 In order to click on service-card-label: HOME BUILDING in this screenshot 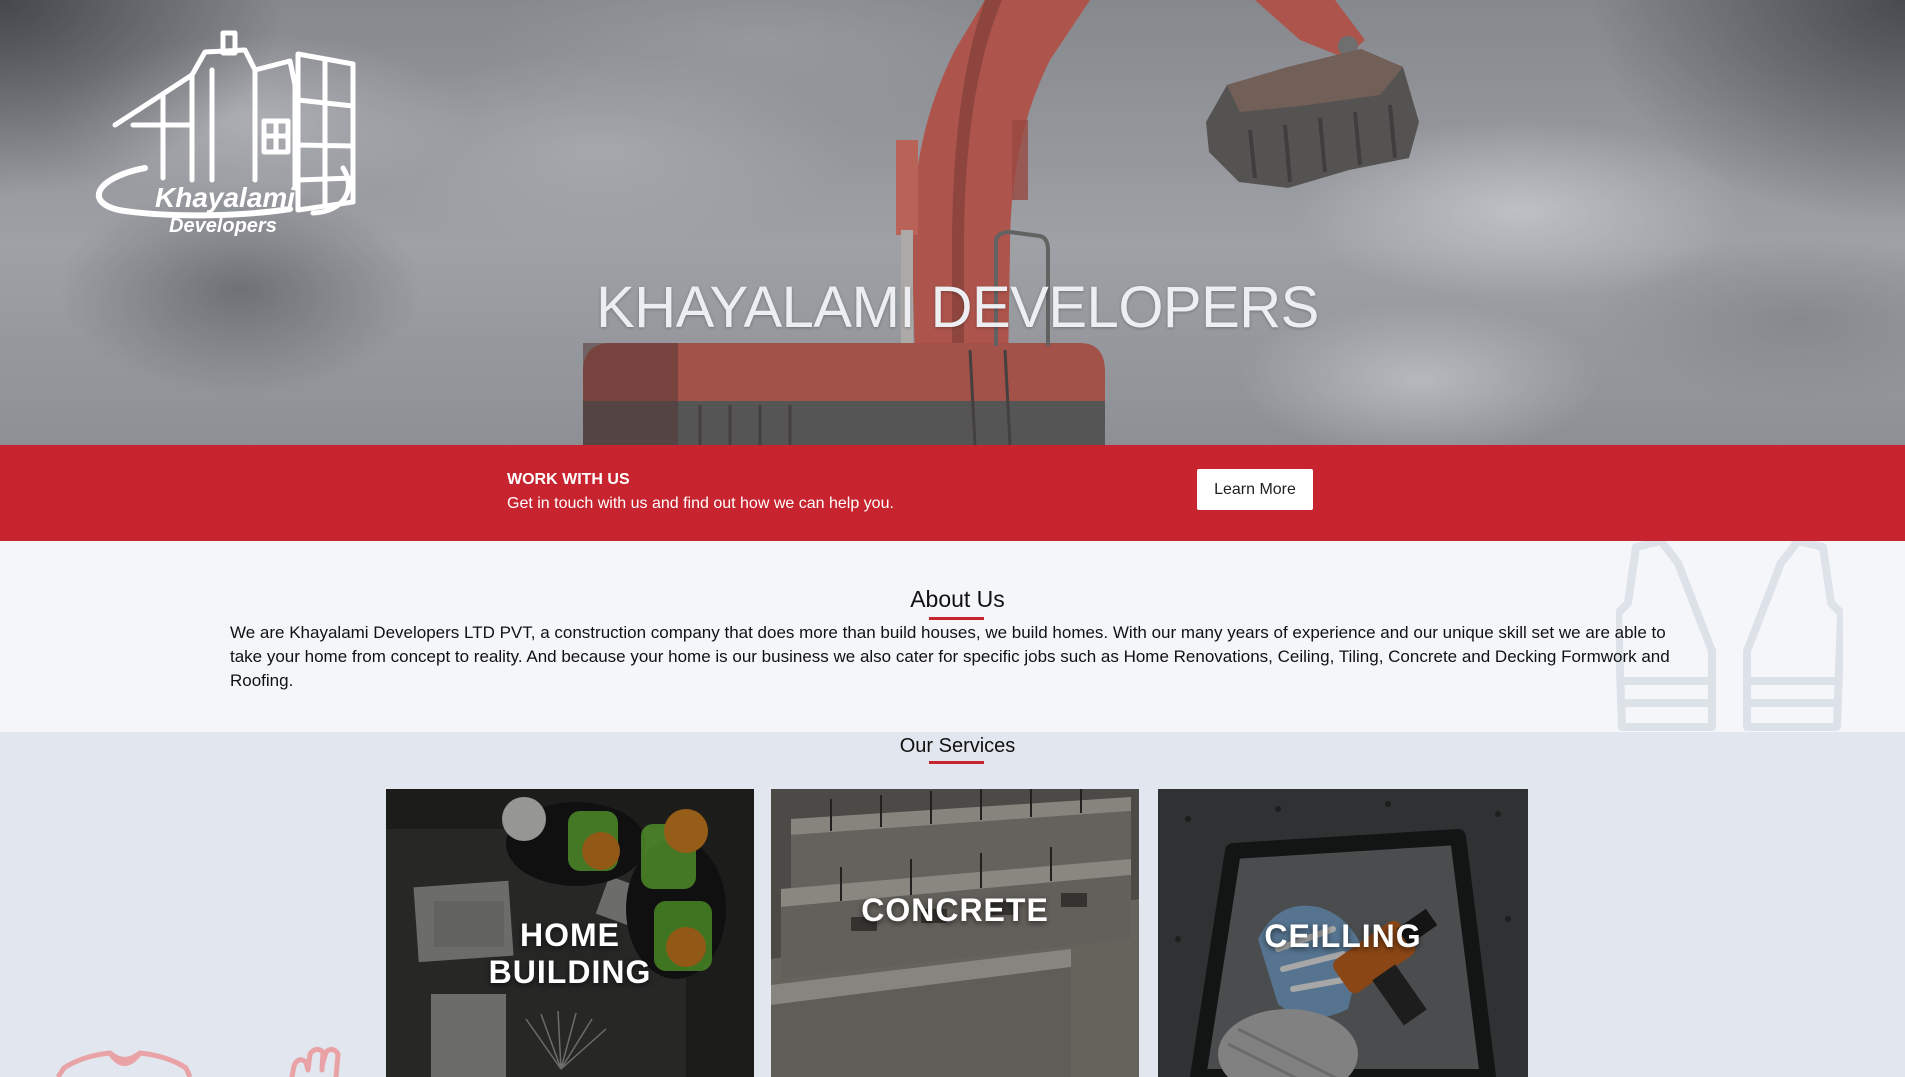, I will do `click(570, 953)`.